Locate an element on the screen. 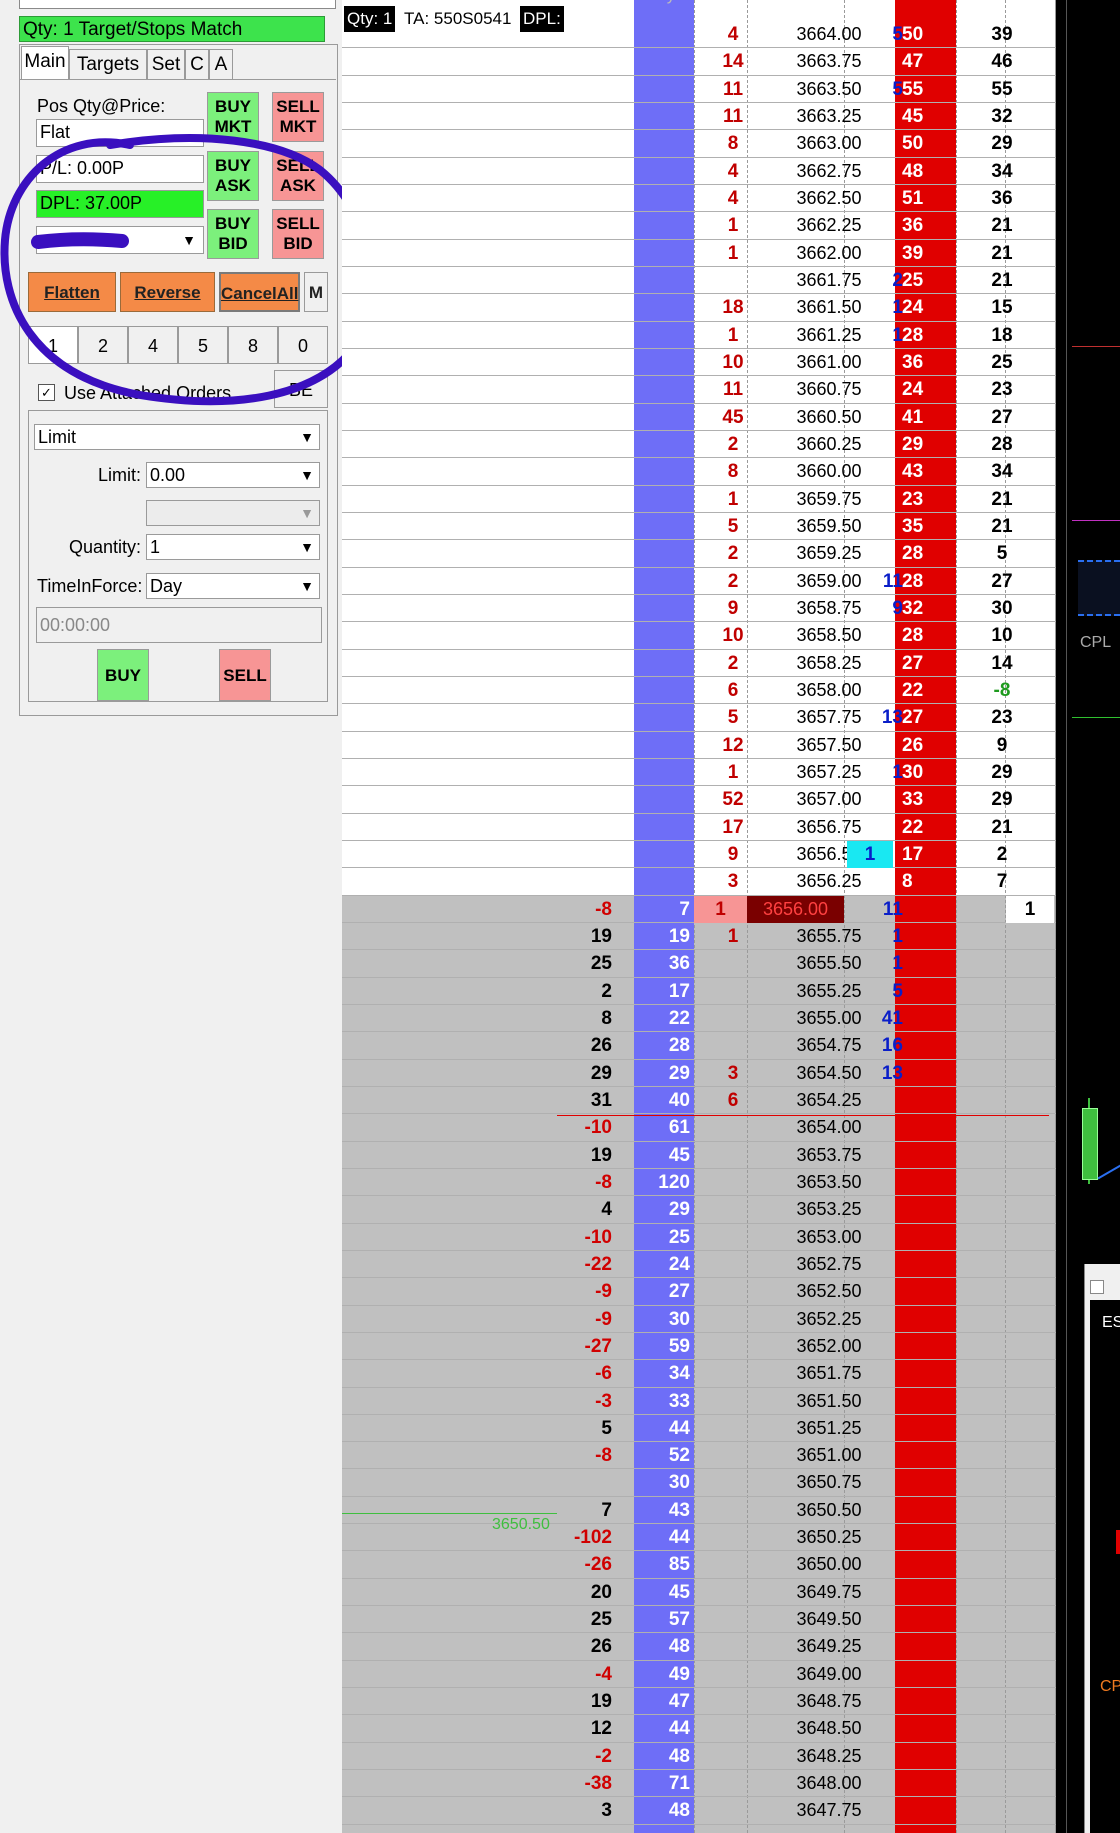 This screenshot has width=1120, height=1833. time-input: 00:00:00 is located at coordinates (179, 625).